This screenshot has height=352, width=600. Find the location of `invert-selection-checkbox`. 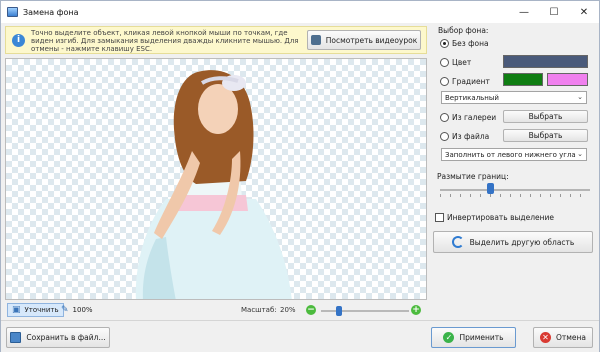

invert-selection-checkbox is located at coordinates (439, 217).